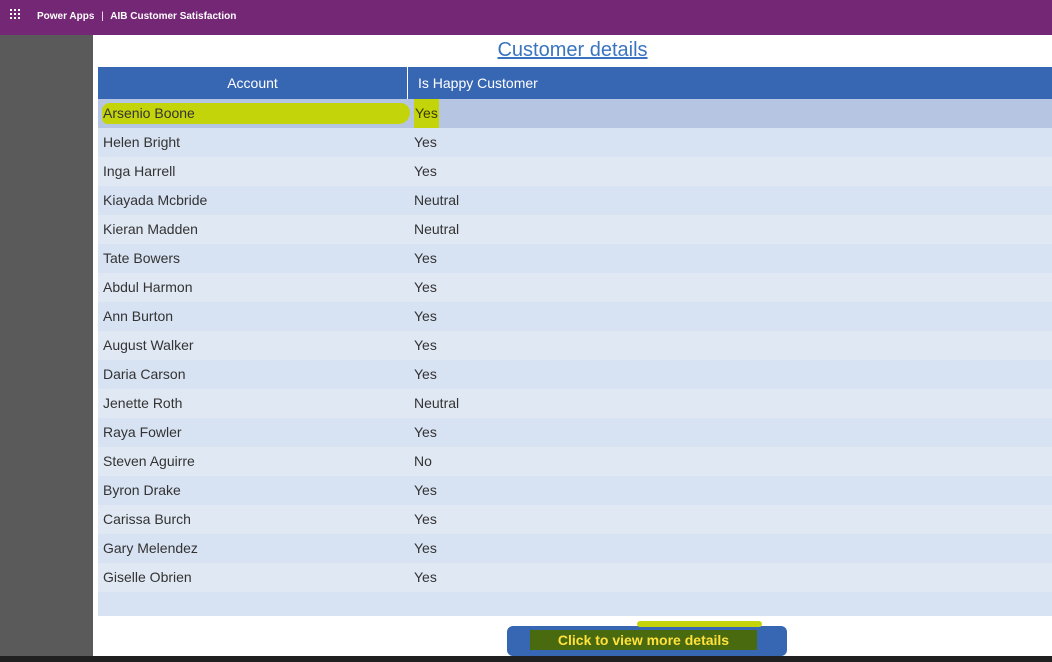 This screenshot has height=662, width=1052. Describe the element at coordinates (643, 640) in the screenshot. I see `view-more-details-label: Click to view more details` at that location.